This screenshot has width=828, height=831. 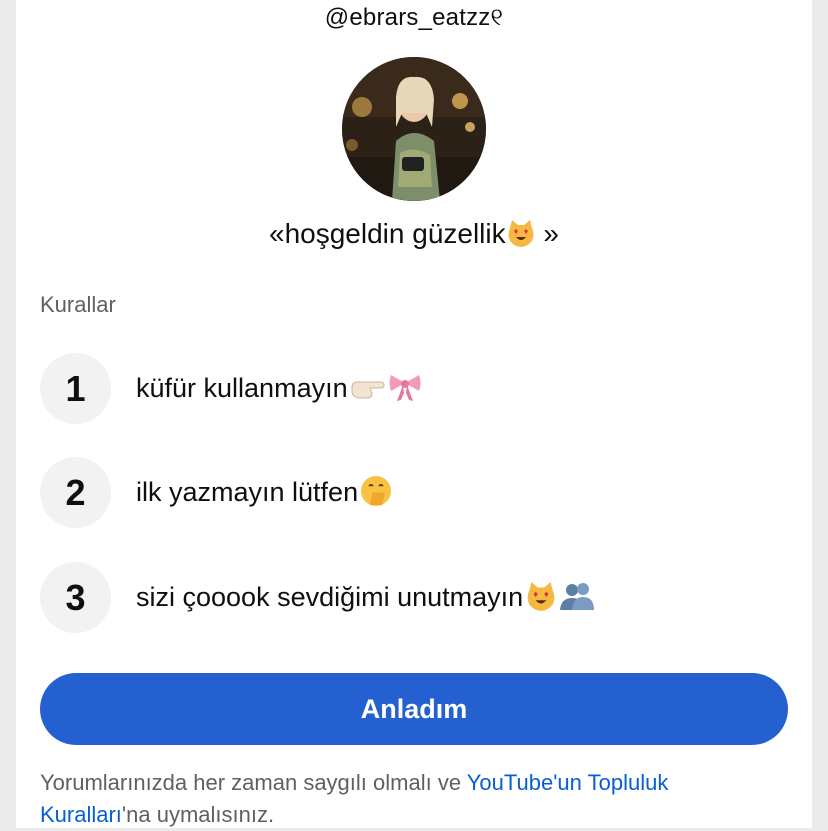 I want to click on rule-text-label: sizi çooook sevdiğimi unutmayın, so click(x=330, y=597).